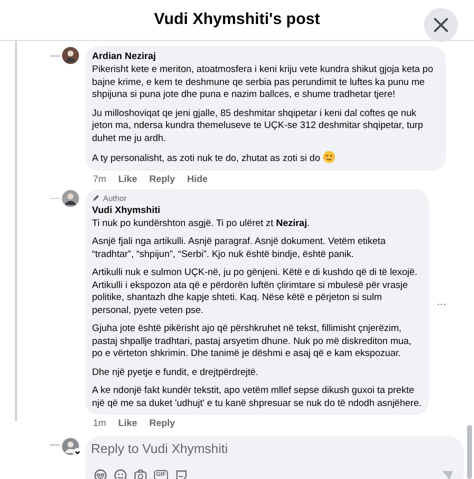 This screenshot has width=474, height=479. Describe the element at coordinates (263, 83) in the screenshot. I see `comment-paragraph: Pikerisht kete e meriton, atoatmosfera i keni kriju vete kundra shikut gjoja keta po bajne krime, e kem te deshmune qe serbia pas perundimit te luftes ka punu me shpijuna si puna jote dhe puna e nazim ballces, e shume tradhetar tjere!` at that location.